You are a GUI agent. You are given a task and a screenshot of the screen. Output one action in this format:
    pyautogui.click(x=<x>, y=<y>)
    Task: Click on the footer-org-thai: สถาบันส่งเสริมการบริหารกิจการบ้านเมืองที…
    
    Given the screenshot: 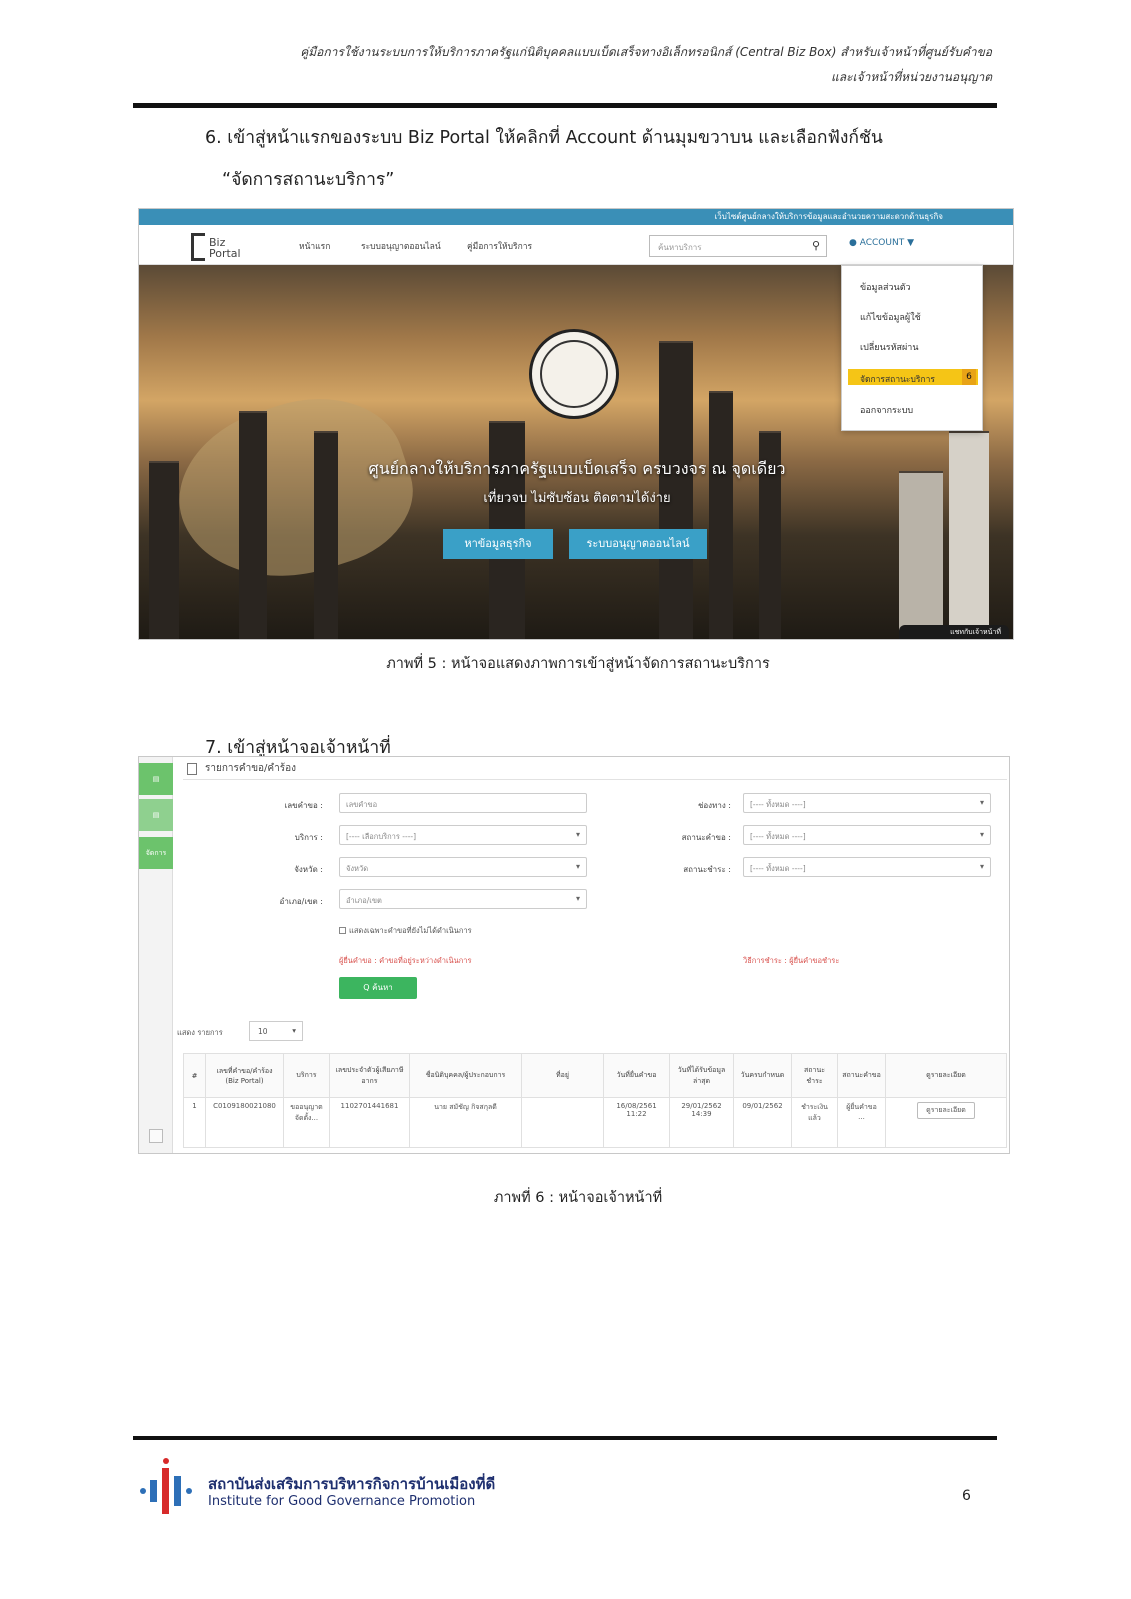 What is the action you would take?
    pyautogui.click(x=352, y=1484)
    